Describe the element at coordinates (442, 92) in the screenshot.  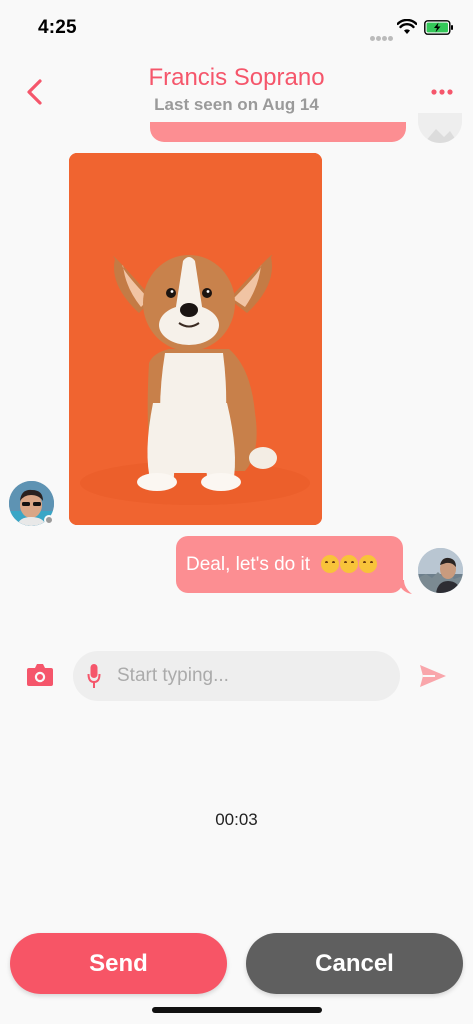
I see `more-options-icon` at that location.